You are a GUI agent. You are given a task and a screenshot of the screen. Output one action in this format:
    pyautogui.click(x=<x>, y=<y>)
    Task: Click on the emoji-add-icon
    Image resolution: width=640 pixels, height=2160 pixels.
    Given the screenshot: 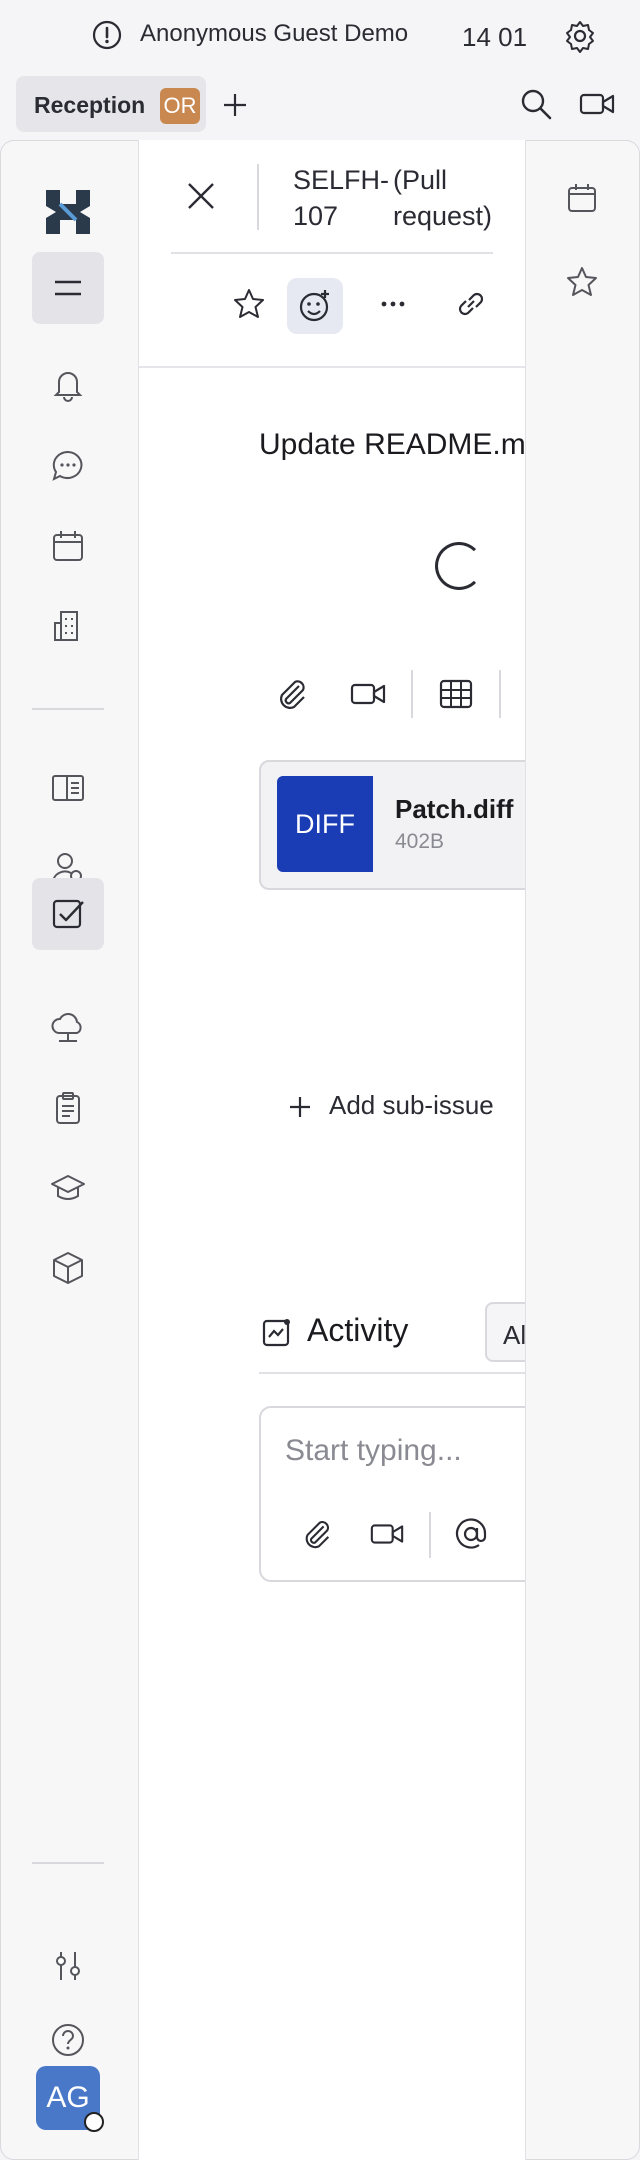 What is the action you would take?
    pyautogui.click(x=314, y=306)
    